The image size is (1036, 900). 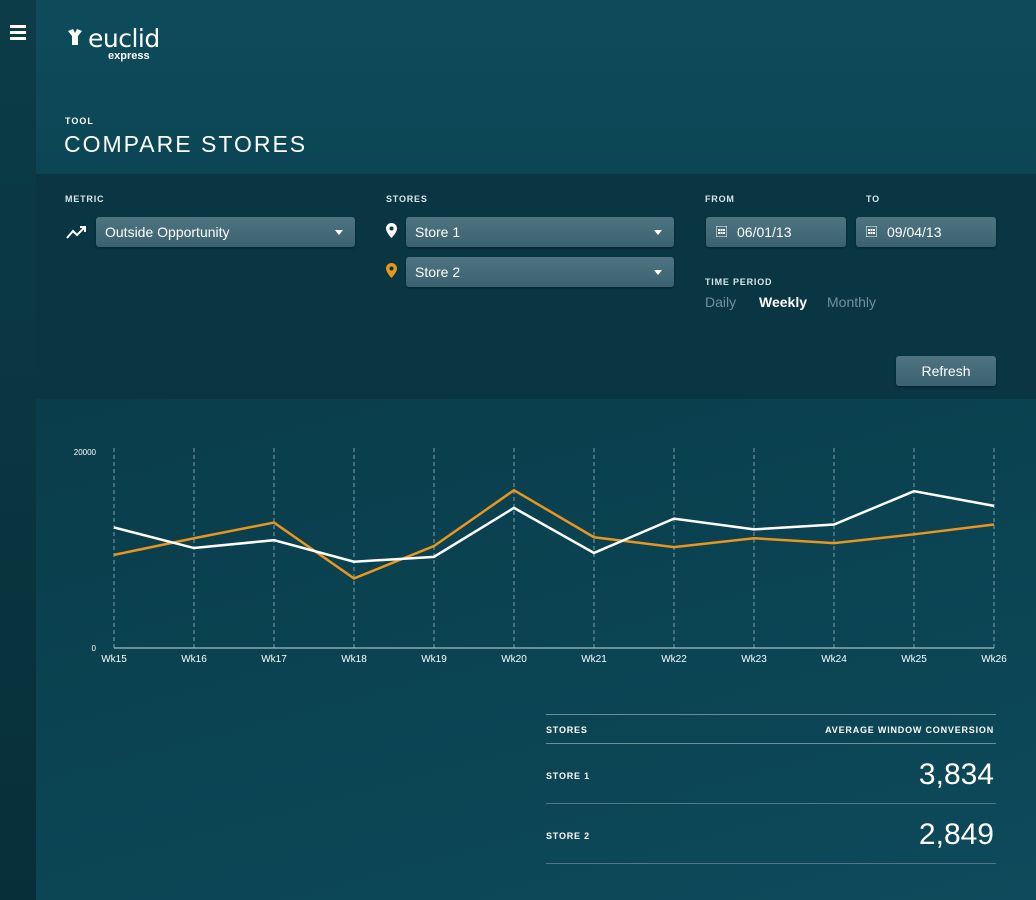 I want to click on x-tick-label: Wk19, so click(x=434, y=659).